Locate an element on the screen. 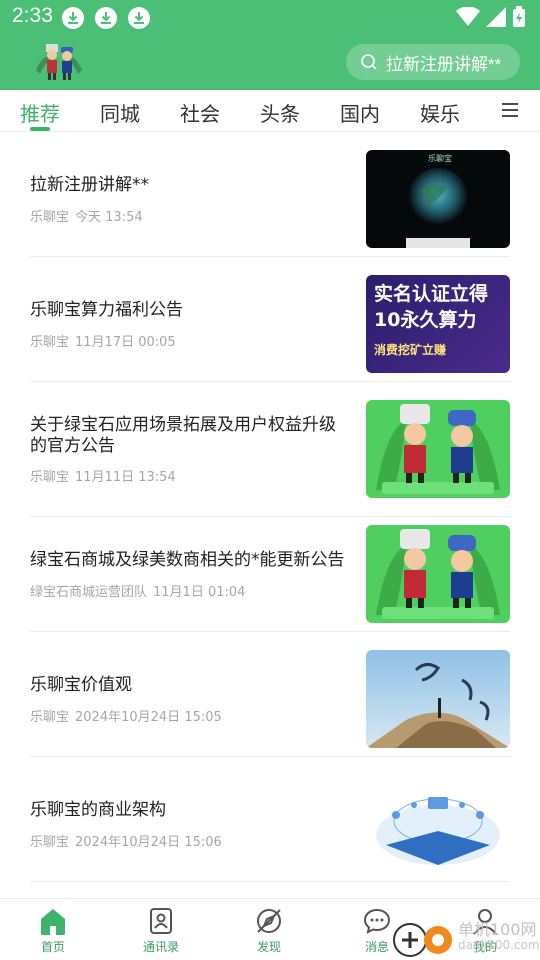  article-meta: 乐聊宝 今天 13:54 is located at coordinates (86, 217).